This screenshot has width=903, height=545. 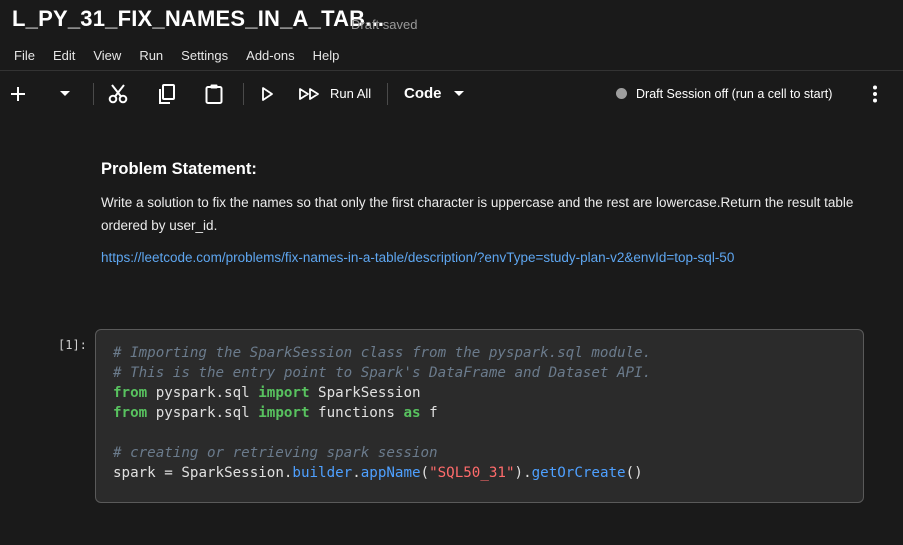 What do you see at coordinates (621, 93) in the screenshot?
I see `session-status-dot-icon` at bounding box center [621, 93].